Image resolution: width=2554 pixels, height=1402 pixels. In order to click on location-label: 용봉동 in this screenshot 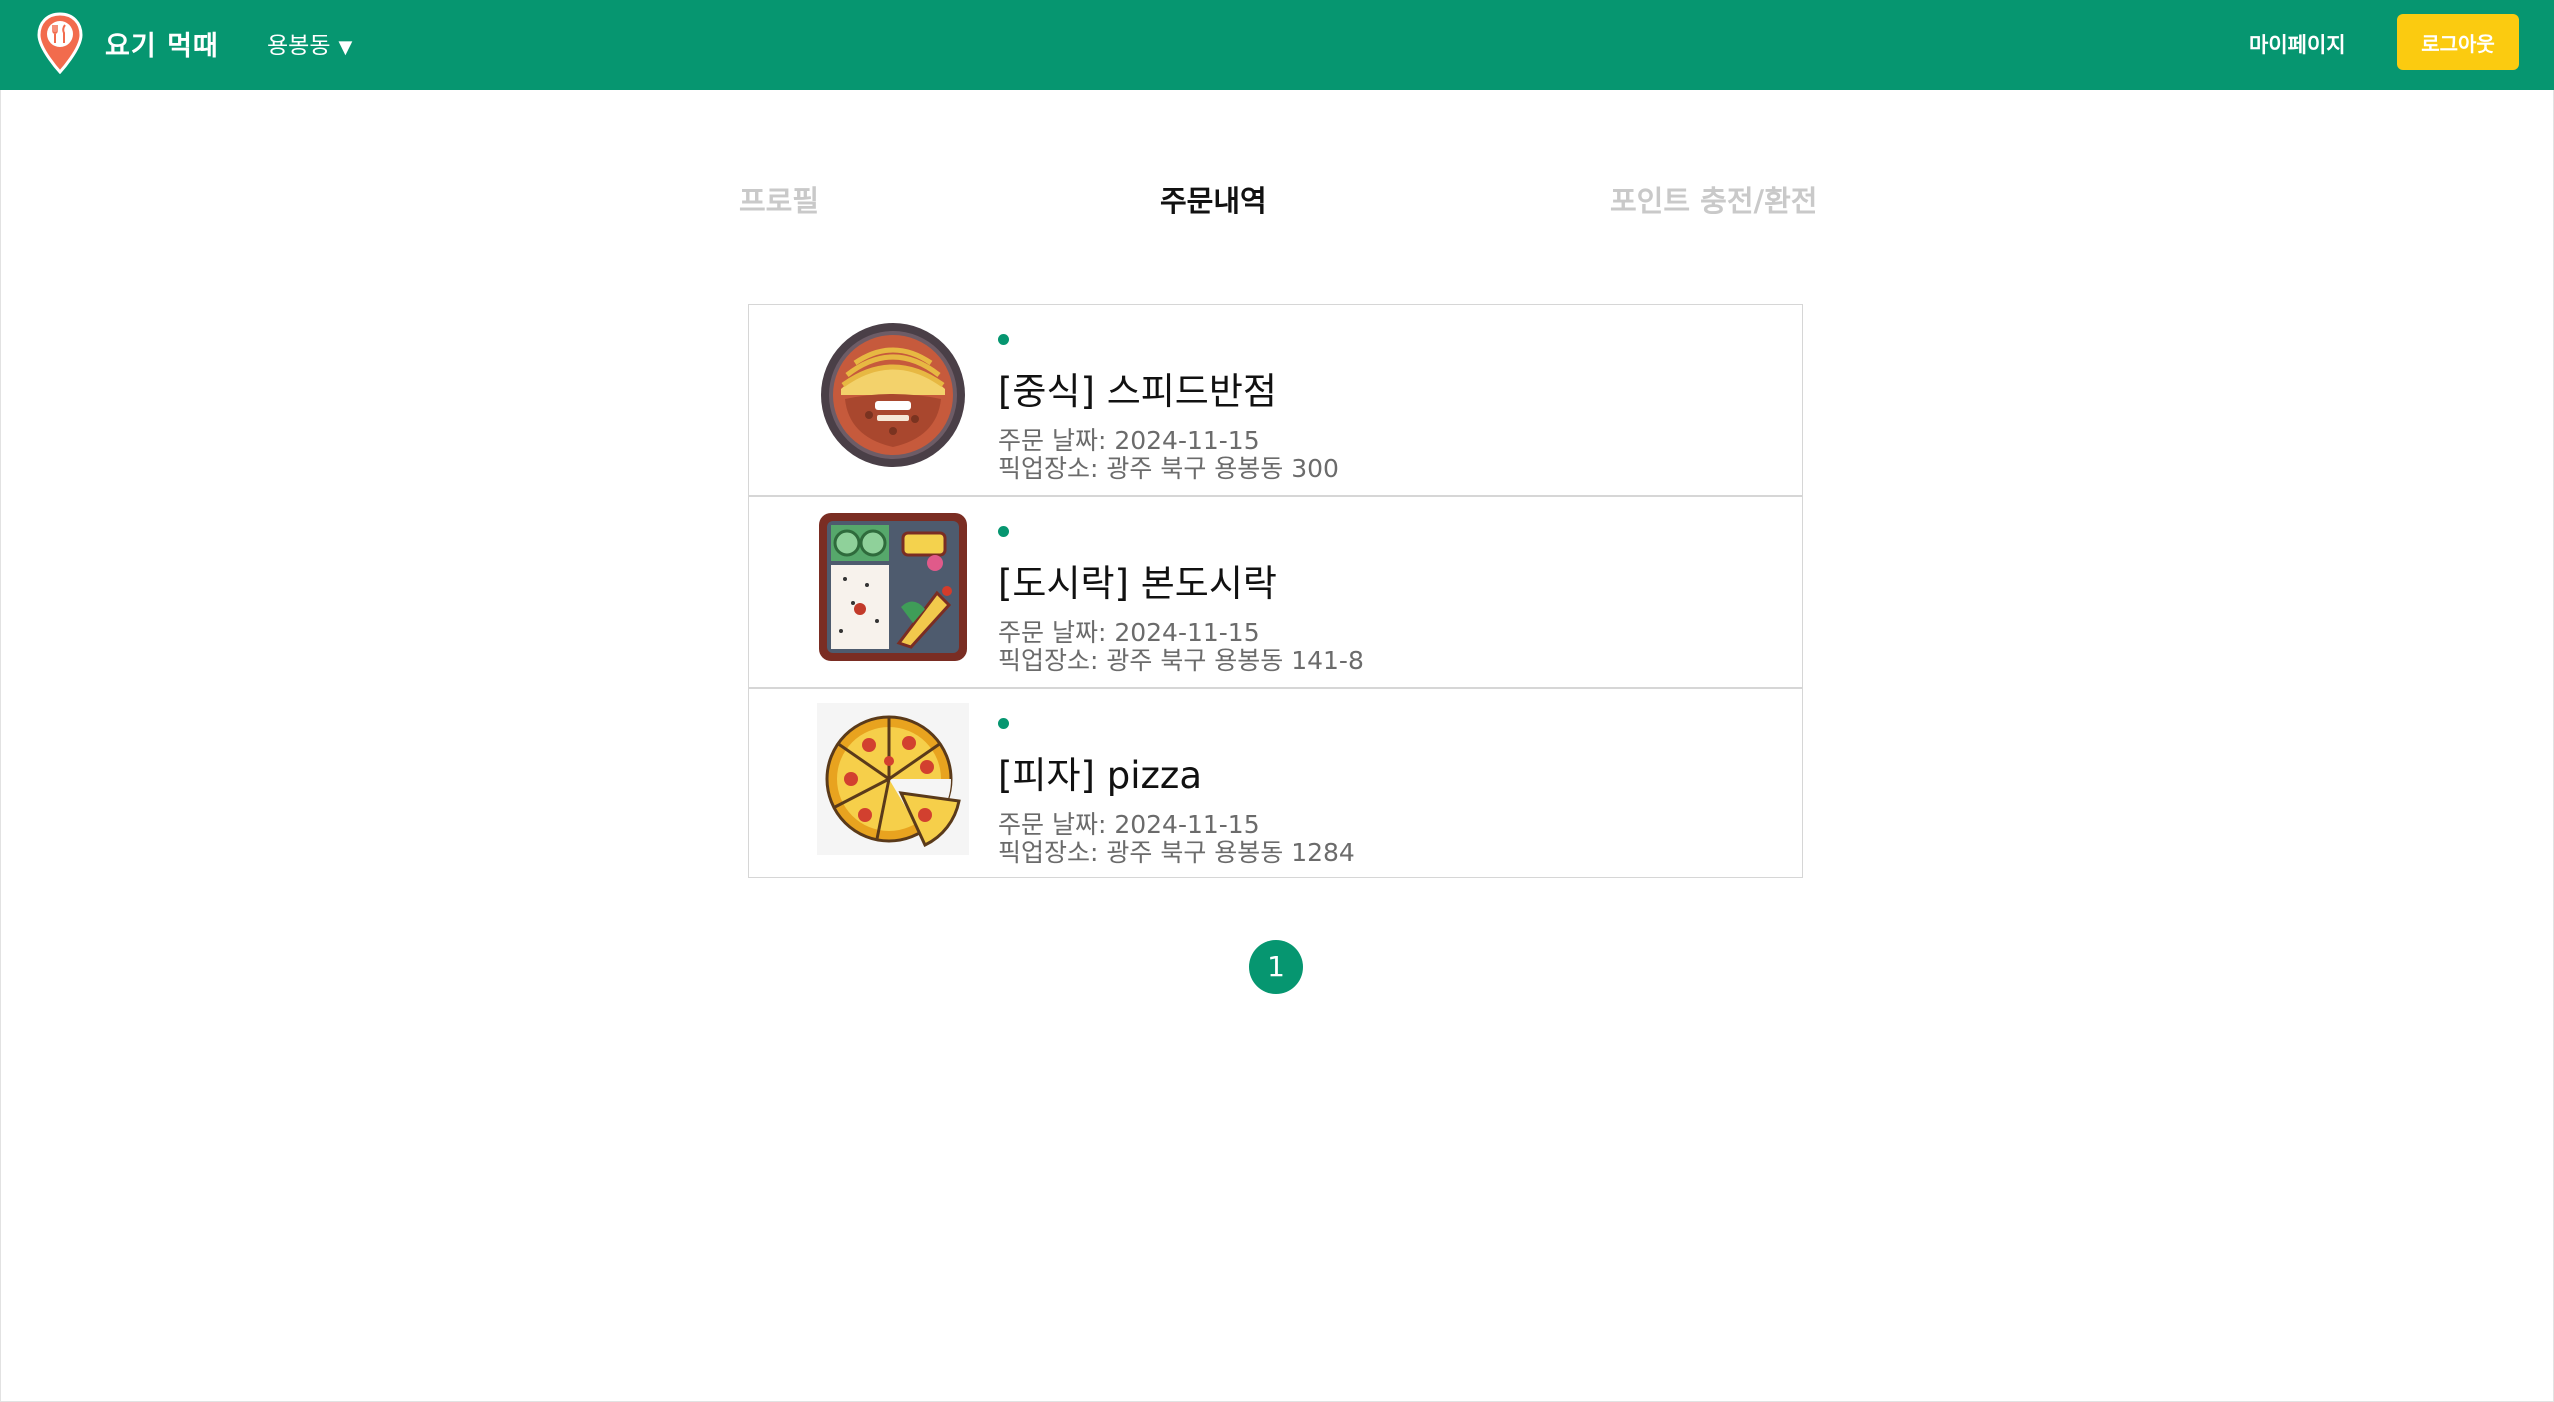, I will do `click(299, 46)`.